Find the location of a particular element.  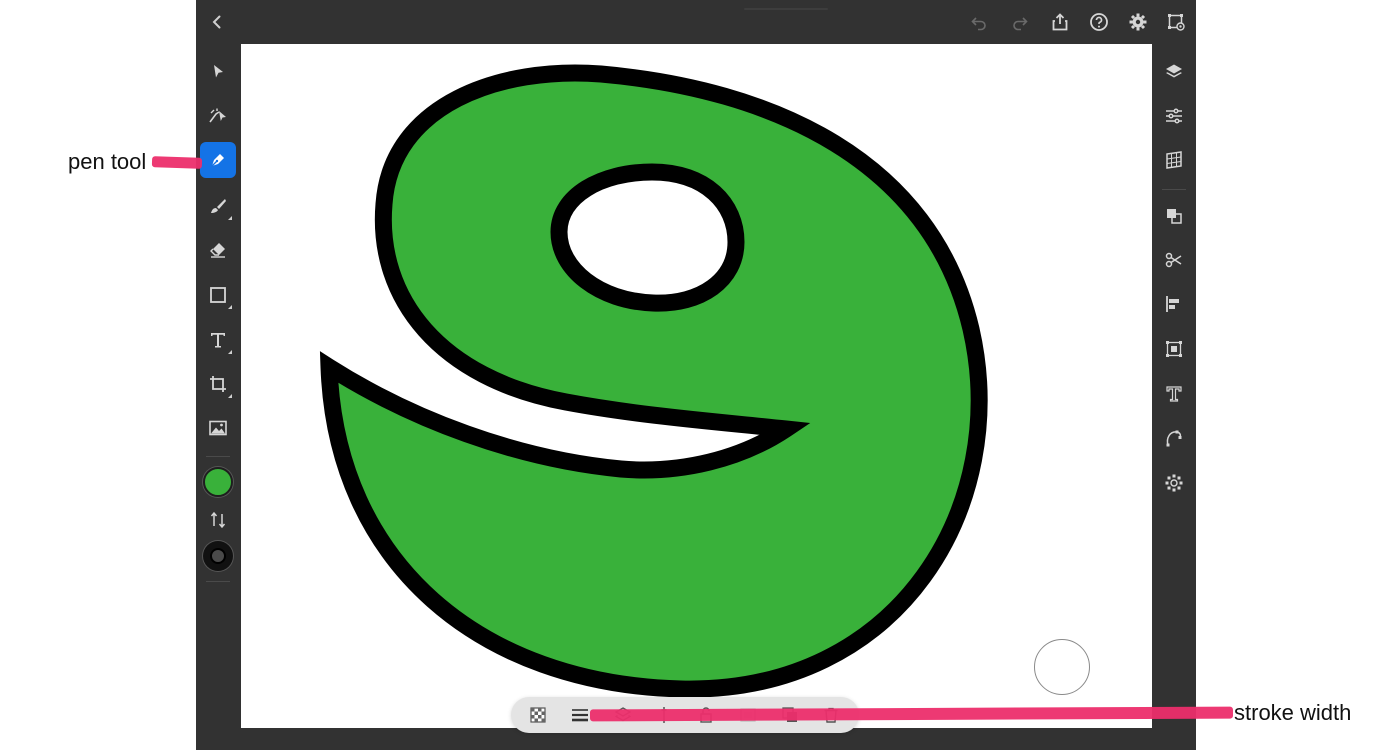

place-image-tool is located at coordinates (218, 428).